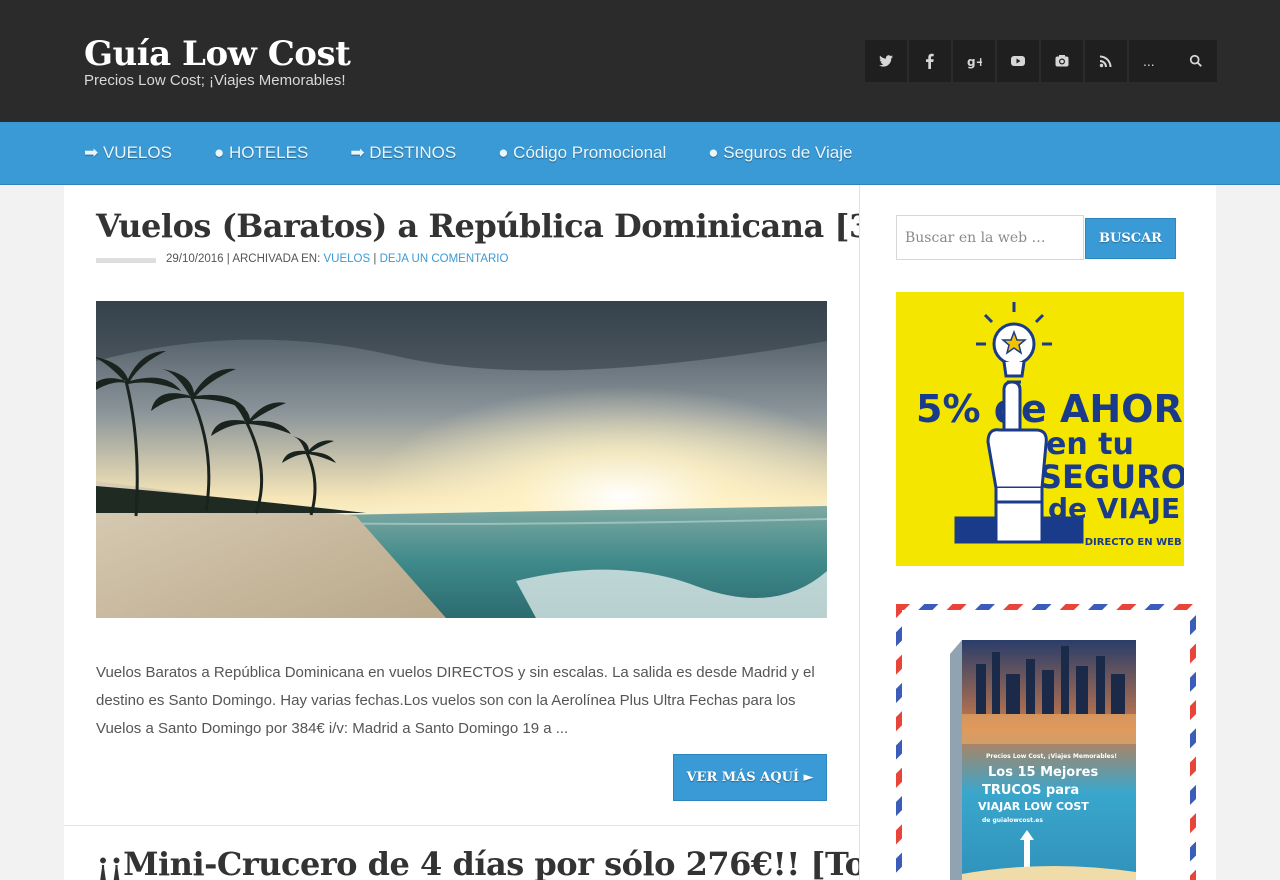 This screenshot has width=1280, height=880. Describe the element at coordinates (444, 259) in the screenshot. I see `post-comment-link: DEJA UN COMENTARIO` at that location.